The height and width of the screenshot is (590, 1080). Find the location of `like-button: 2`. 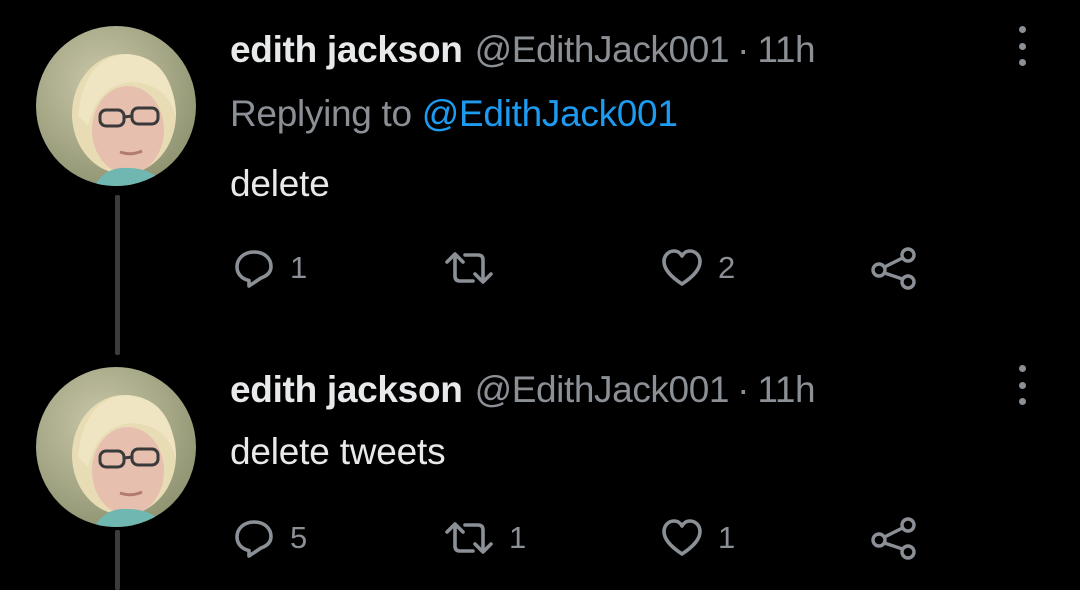

like-button: 2 is located at coordinates (697, 268).